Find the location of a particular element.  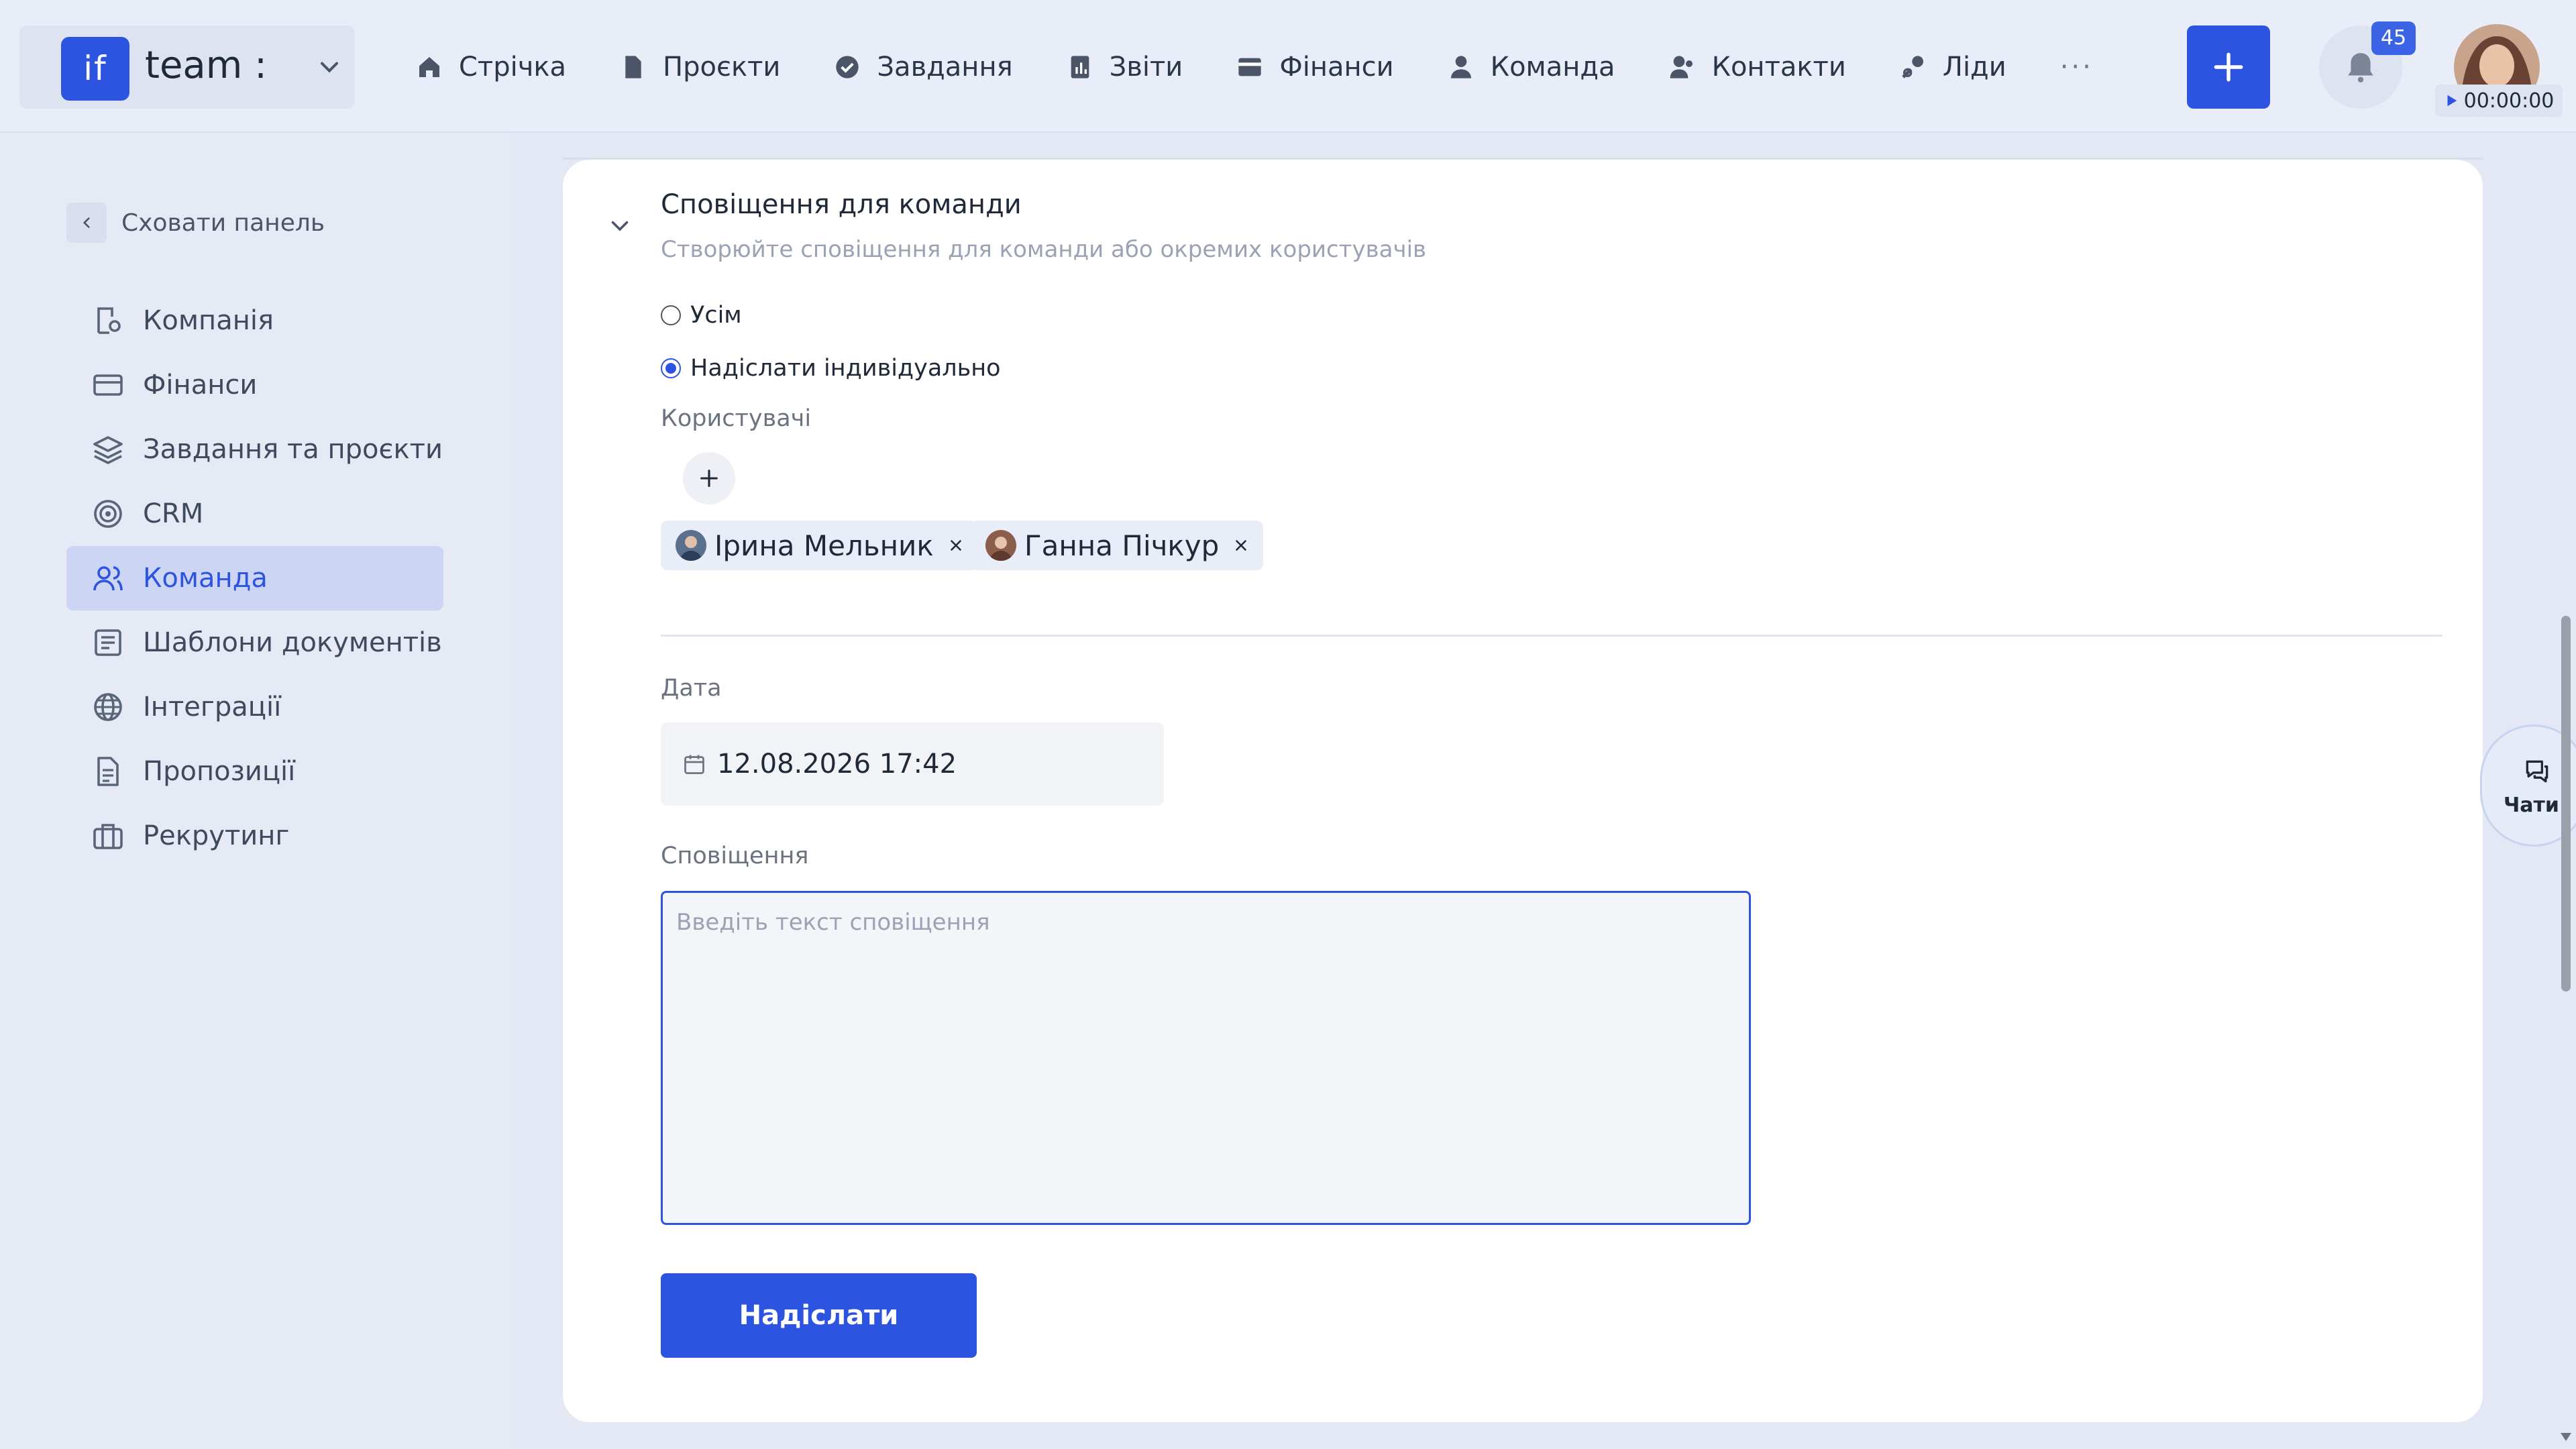

date-picker: 12.08.2026 17:42 is located at coordinates (912, 764).